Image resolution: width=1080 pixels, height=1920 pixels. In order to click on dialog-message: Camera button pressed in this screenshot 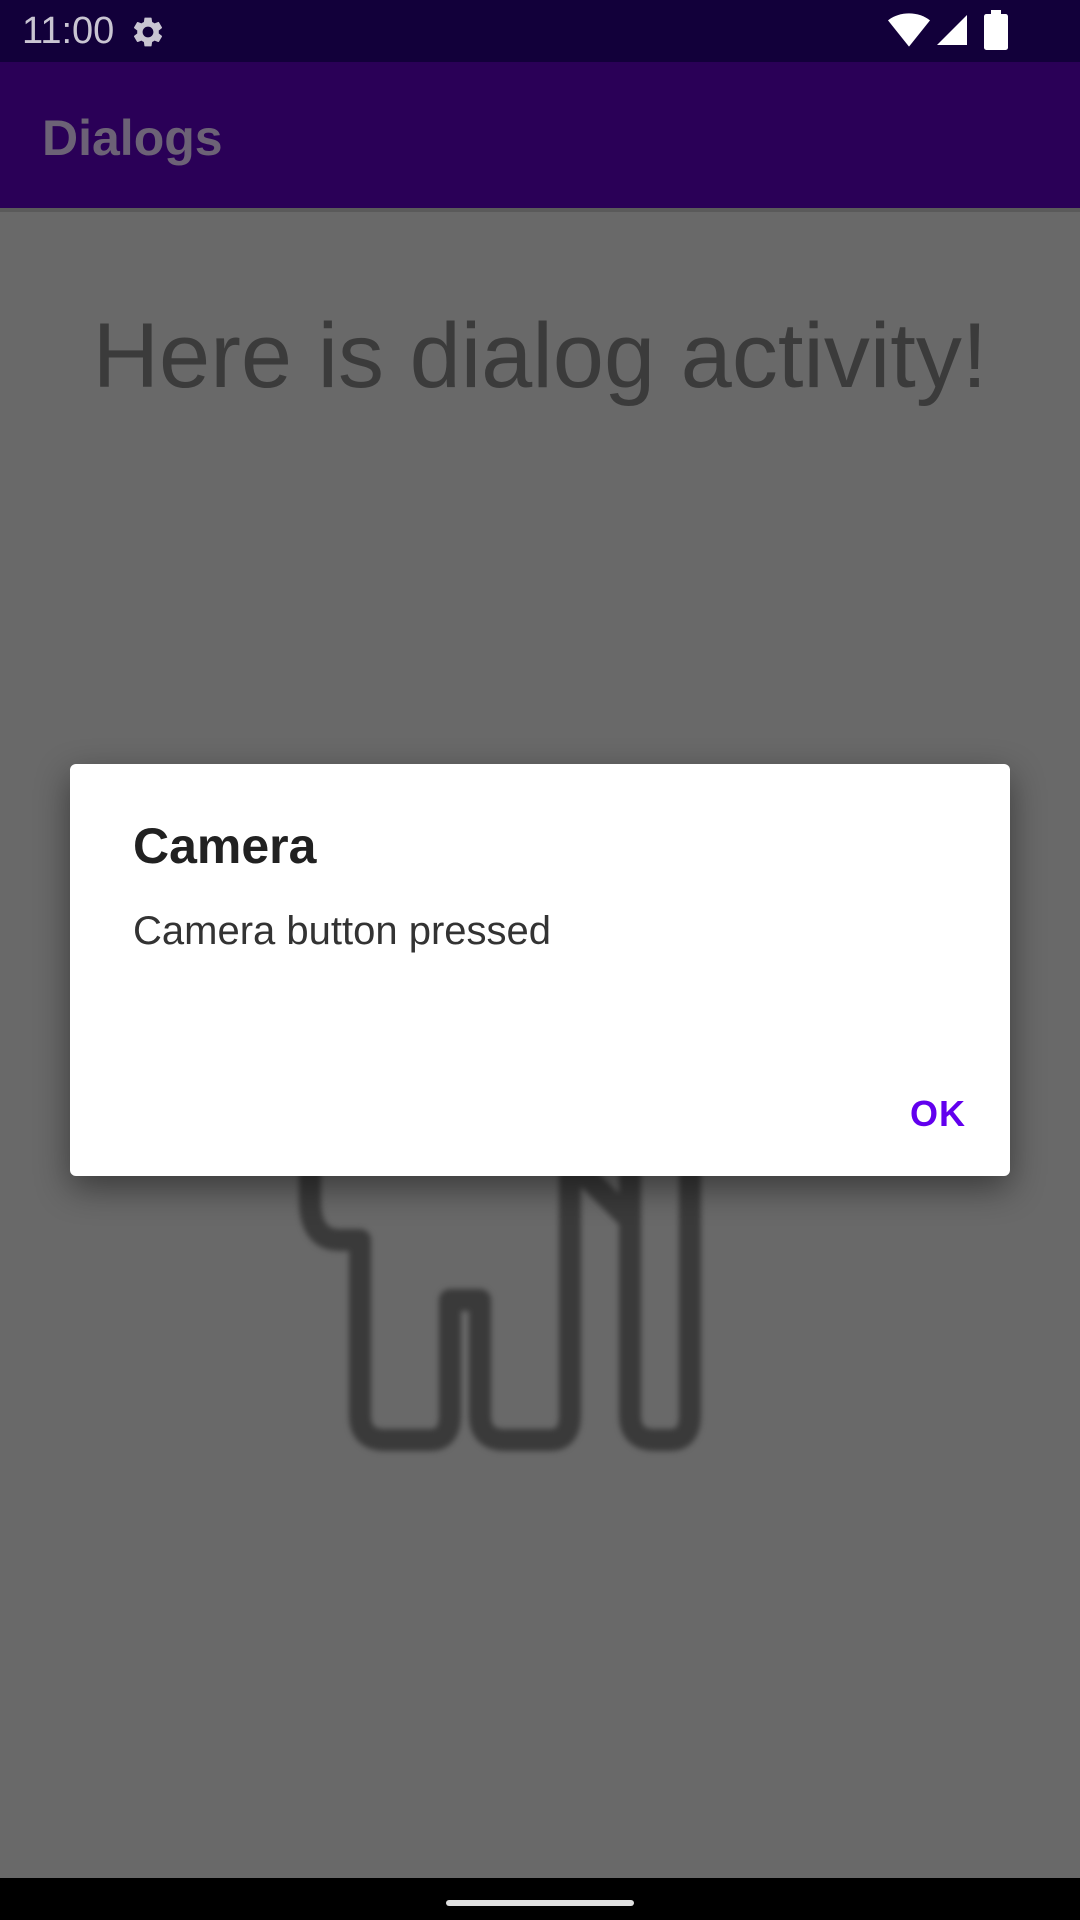, I will do `click(342, 931)`.